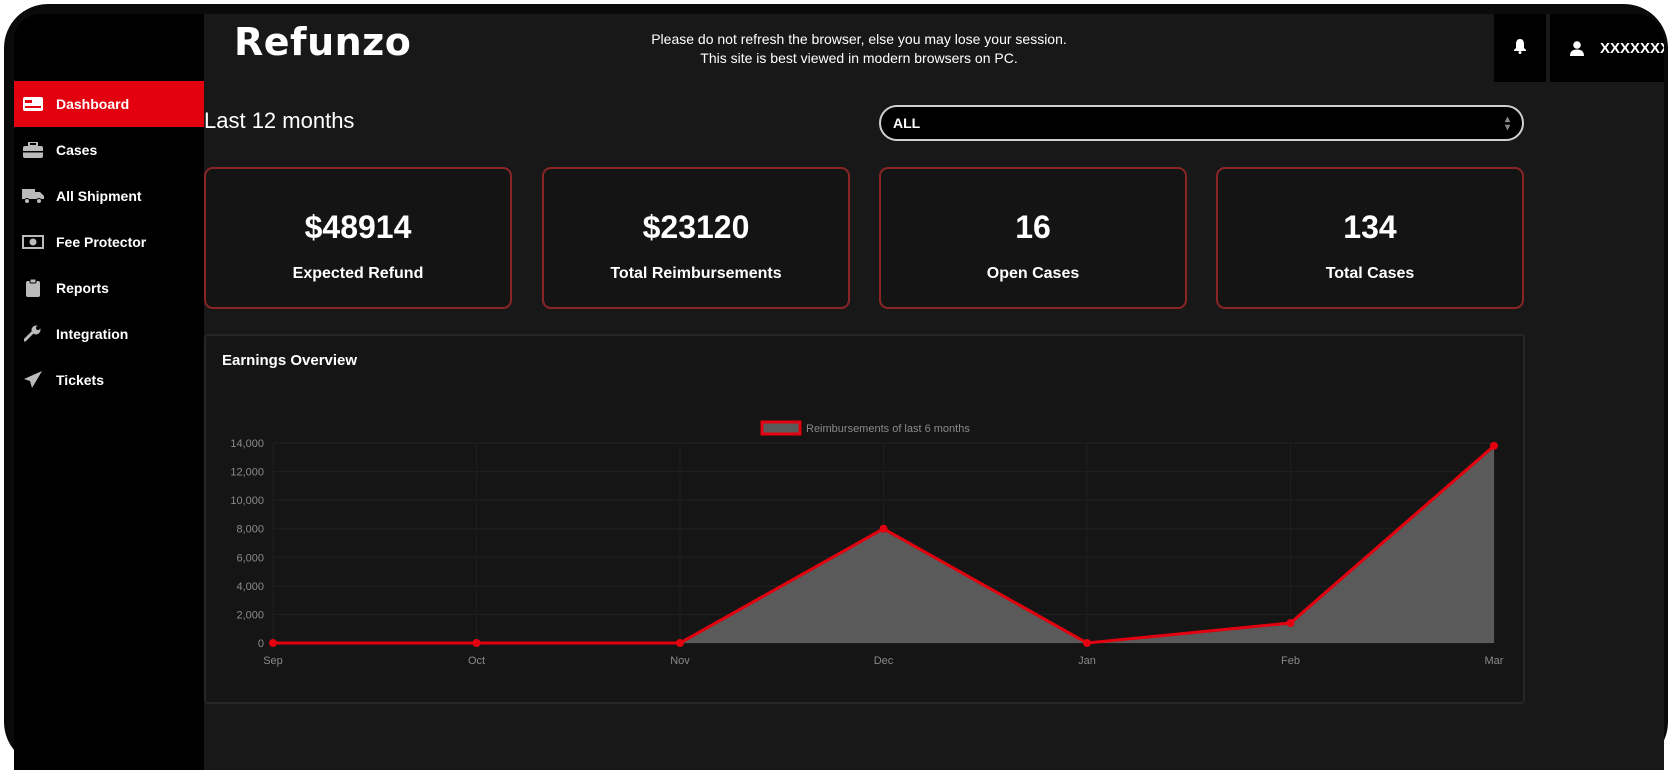 The width and height of the screenshot is (1678, 770). Describe the element at coordinates (322, 42) in the screenshot. I see `app-logo: Refunzo` at that location.